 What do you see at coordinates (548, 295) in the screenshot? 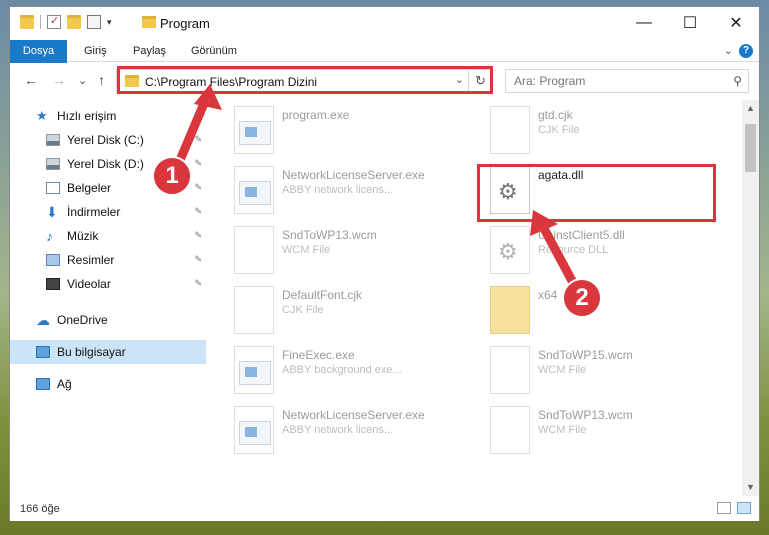
I see `file-name: x64` at bounding box center [548, 295].